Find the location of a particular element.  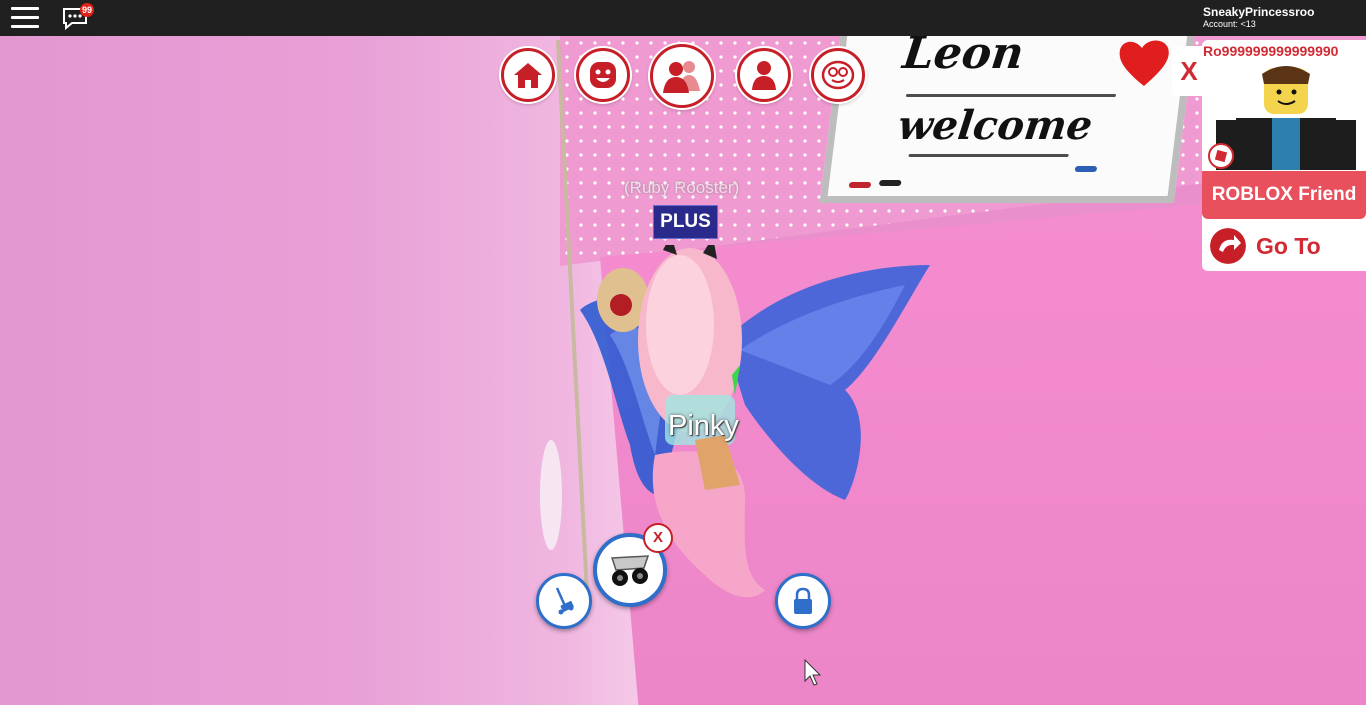

account-age-label: Account: <13 is located at coordinates (1229, 24).